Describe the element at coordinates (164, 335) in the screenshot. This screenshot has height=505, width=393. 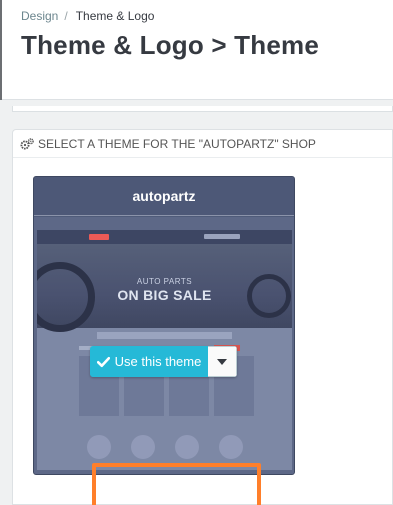
I see `preview-promo-strip` at that location.